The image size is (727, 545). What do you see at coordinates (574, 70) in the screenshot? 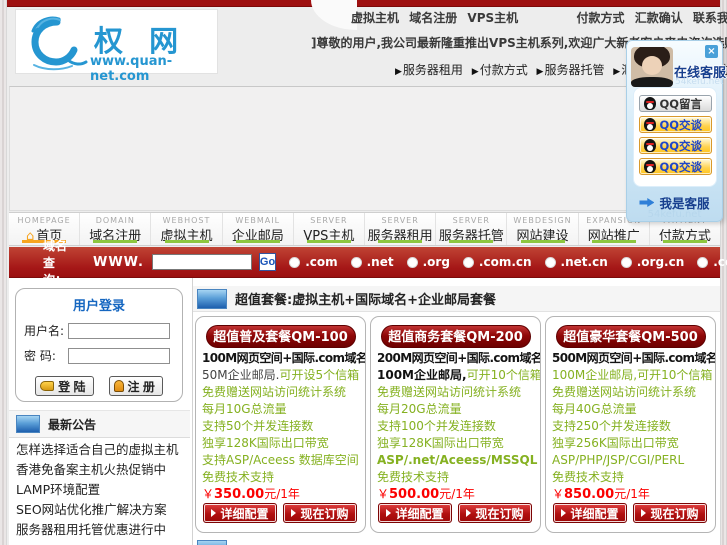
I see `arrow-link: 服务器托管` at bounding box center [574, 70].